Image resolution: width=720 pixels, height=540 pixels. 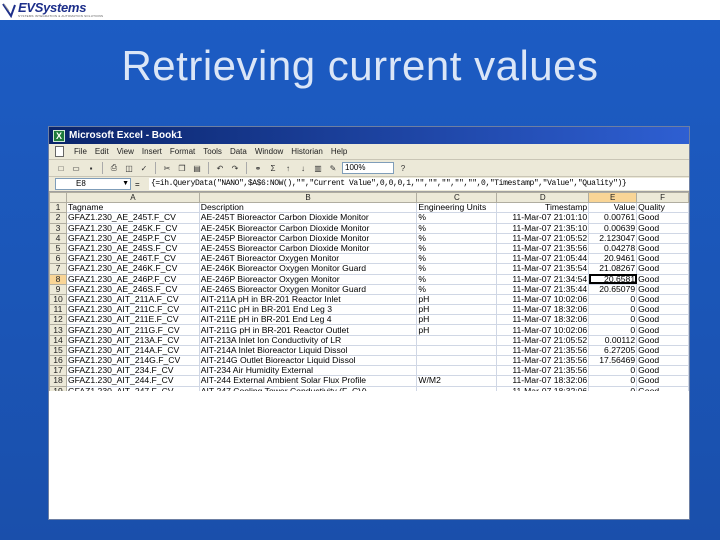 What do you see at coordinates (543, 218) in the screenshot?
I see `cell-timestamp: 11-Mar-07 21:01:10` at bounding box center [543, 218].